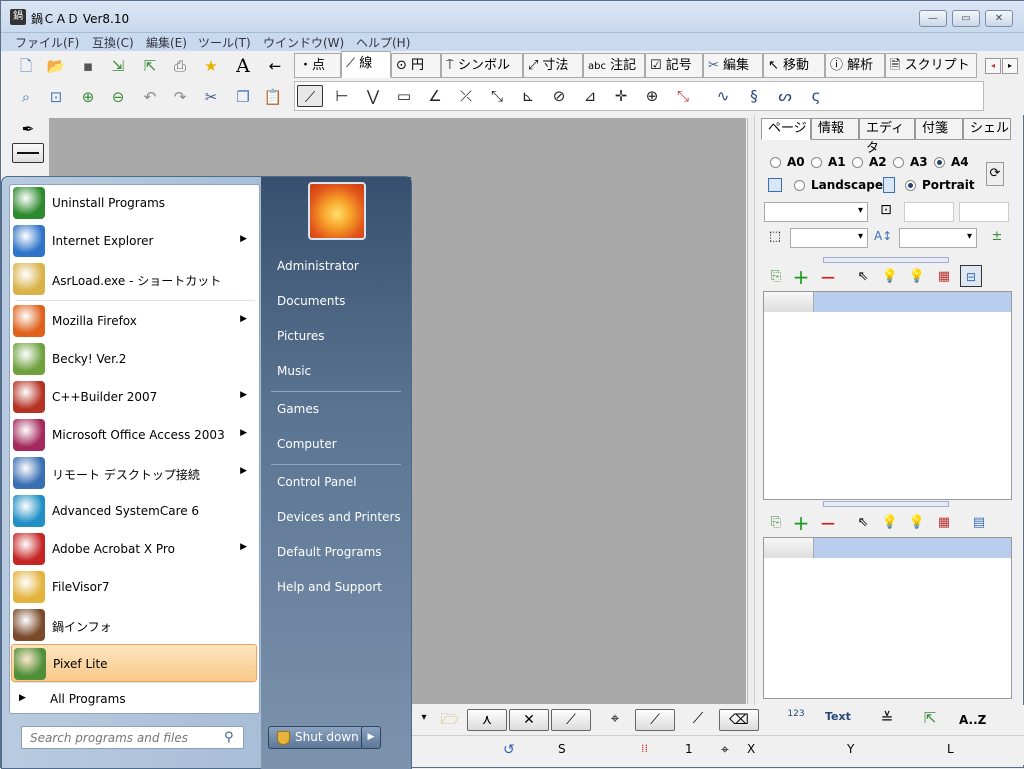  What do you see at coordinates (984, 212) in the screenshot?
I see `height-field` at bounding box center [984, 212].